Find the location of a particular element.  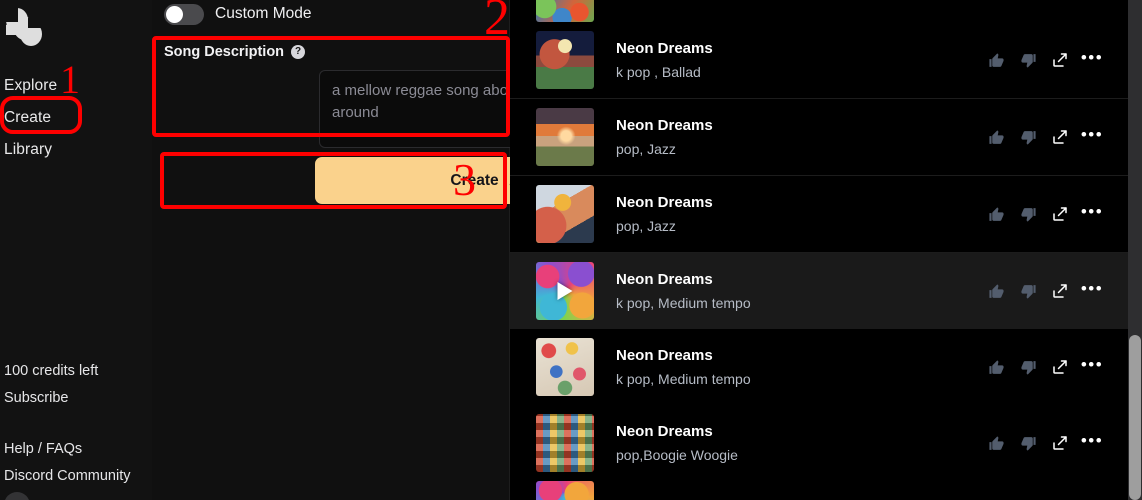

song-info: Neon Dreams pop,Boogie Woogie is located at coordinates (798, 443).